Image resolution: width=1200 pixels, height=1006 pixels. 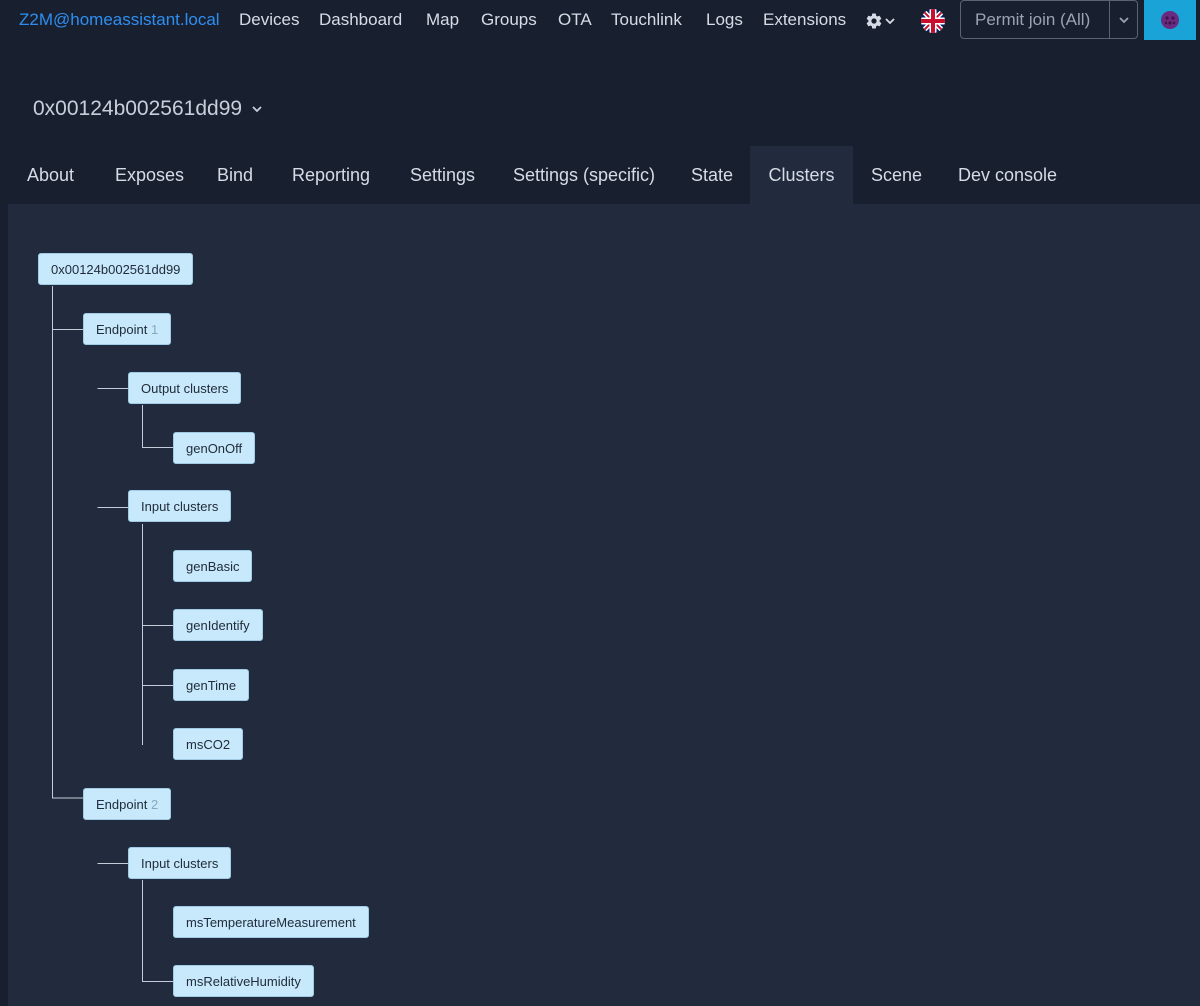 I want to click on endpoint-number: 1, so click(x=154, y=329).